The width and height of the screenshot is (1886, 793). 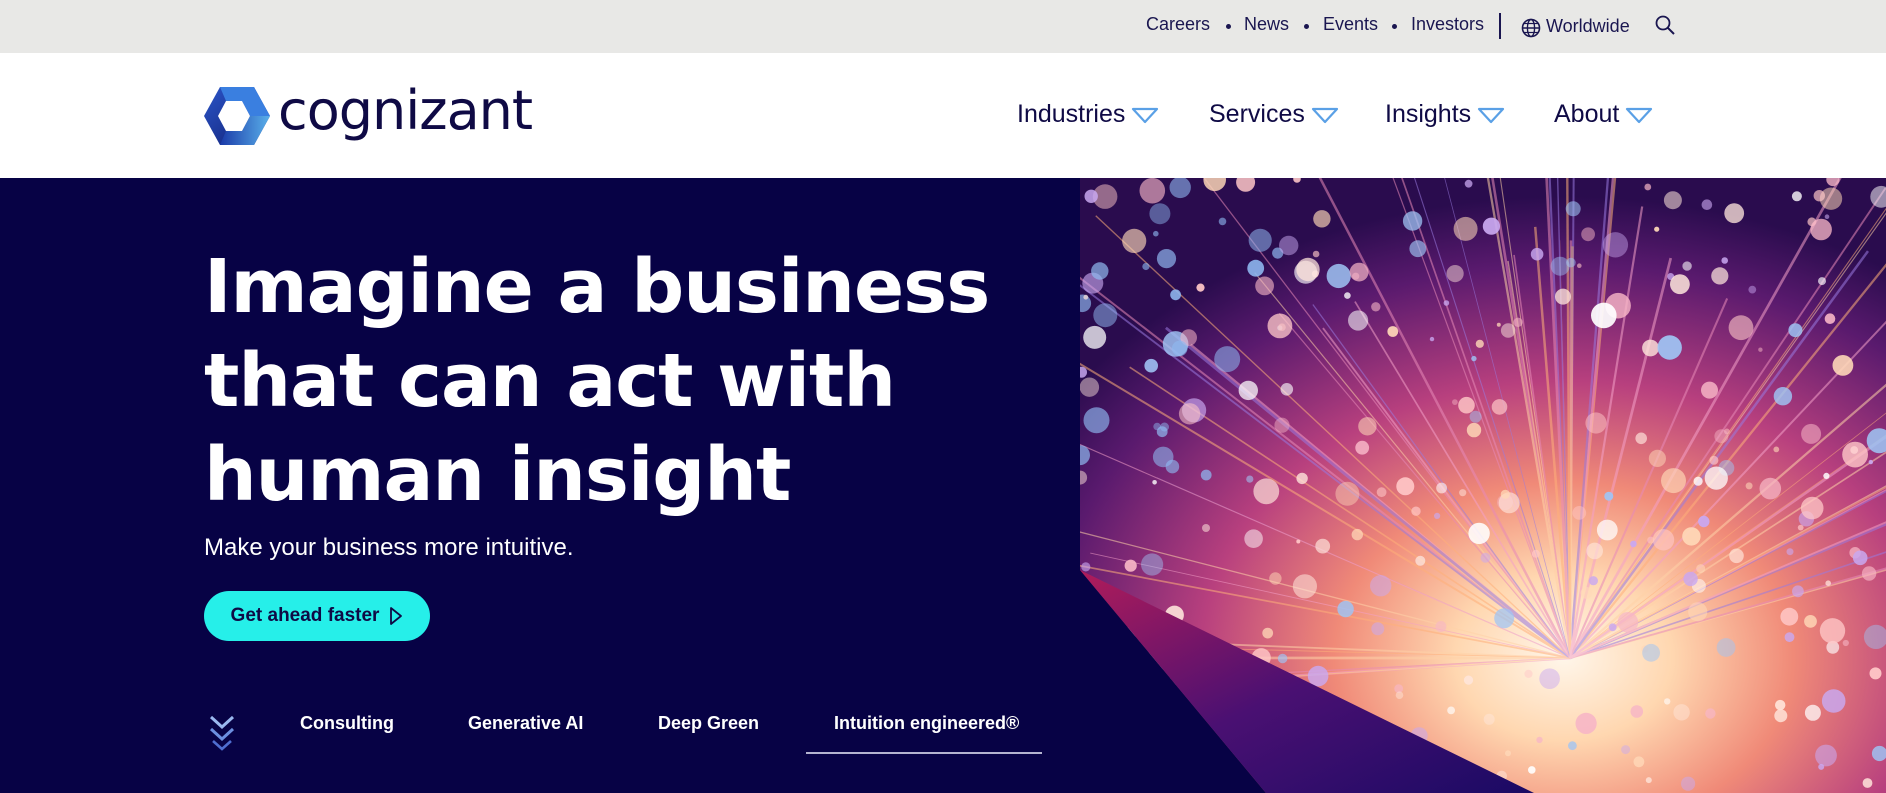 I want to click on nav-label: Industries, so click(x=1071, y=114).